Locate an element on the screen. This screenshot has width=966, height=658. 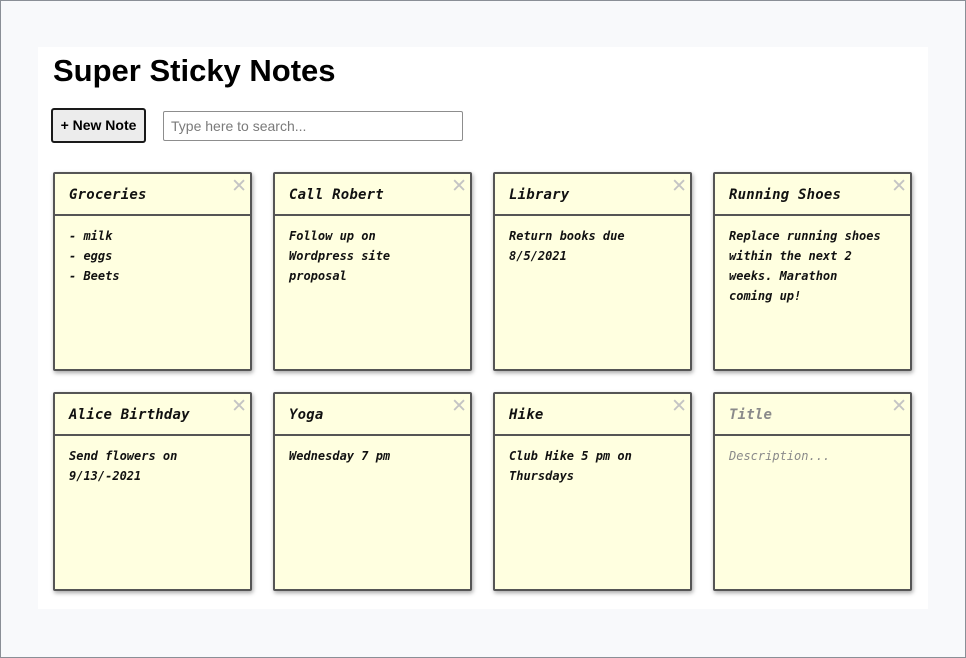
note-card: Groceries ✕ - milk - eggs - Beets is located at coordinates (152, 271).